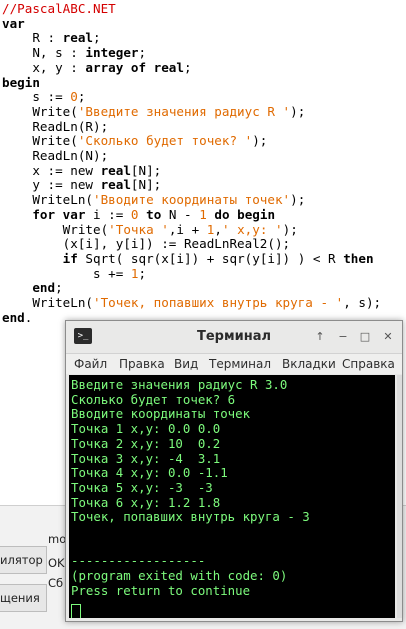  What do you see at coordinates (142, 364) in the screenshot?
I see `menu-edit: Правка` at bounding box center [142, 364].